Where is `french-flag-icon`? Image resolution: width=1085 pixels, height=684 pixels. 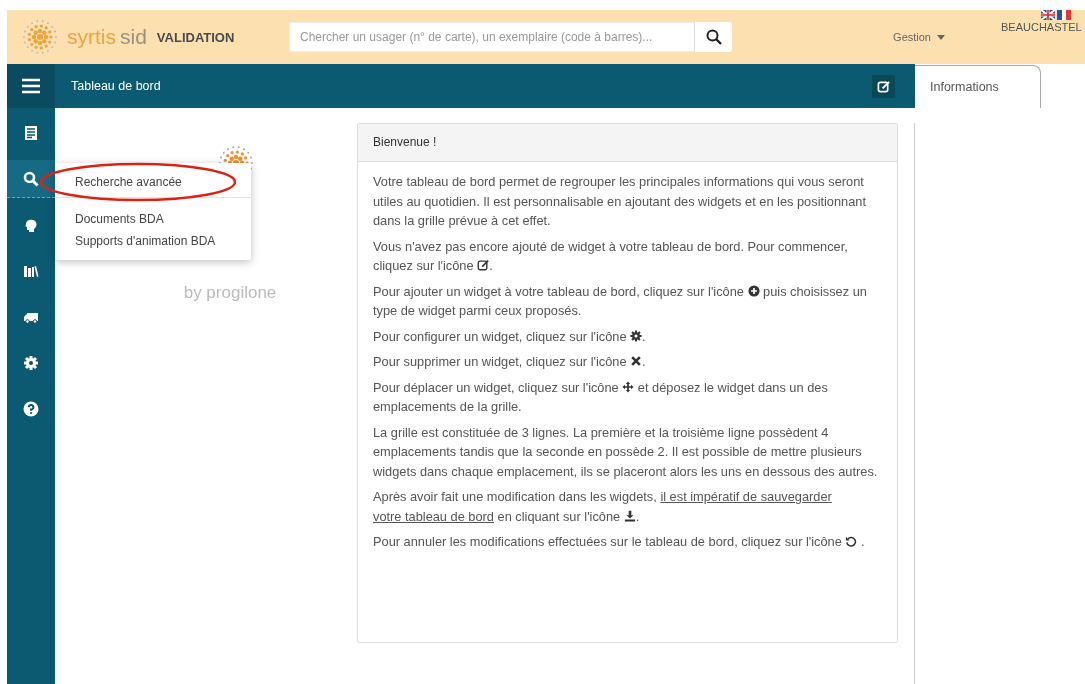
french-flag-icon is located at coordinates (1064, 15).